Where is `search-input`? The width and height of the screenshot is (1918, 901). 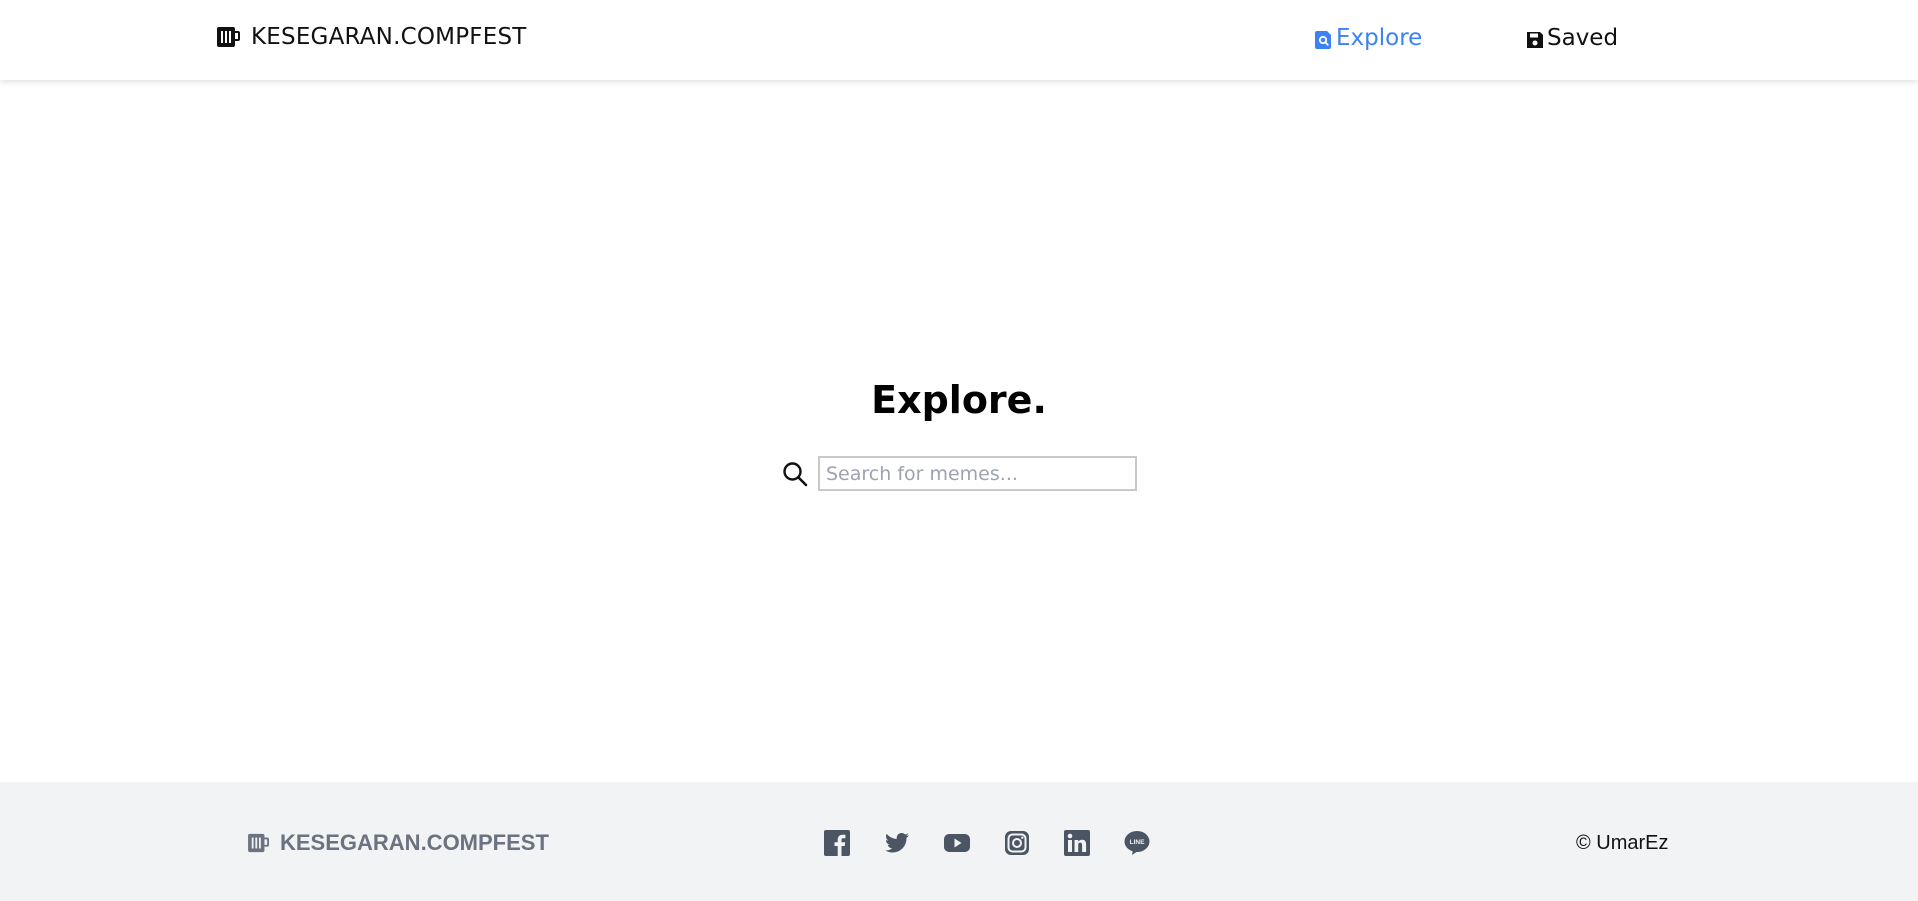
search-input is located at coordinates (977, 473).